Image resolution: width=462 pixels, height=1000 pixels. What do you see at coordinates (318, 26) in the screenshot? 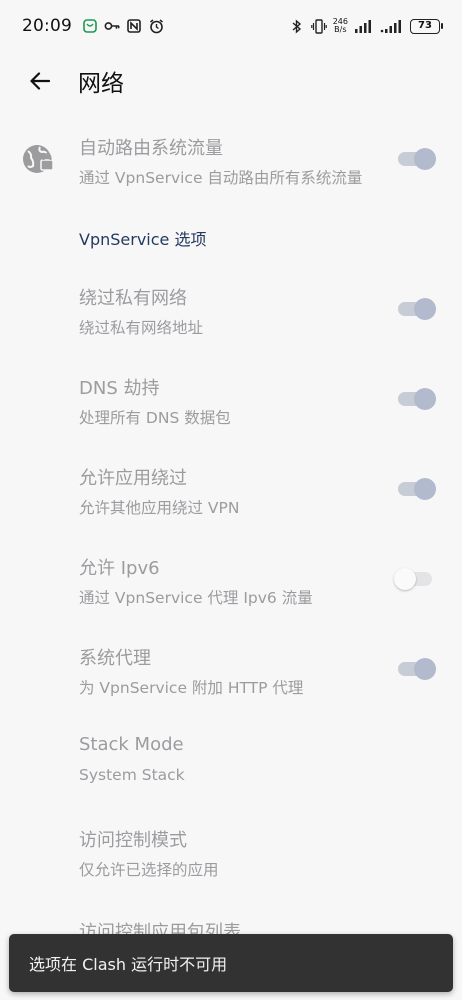
I see `vibrate-icon` at bounding box center [318, 26].